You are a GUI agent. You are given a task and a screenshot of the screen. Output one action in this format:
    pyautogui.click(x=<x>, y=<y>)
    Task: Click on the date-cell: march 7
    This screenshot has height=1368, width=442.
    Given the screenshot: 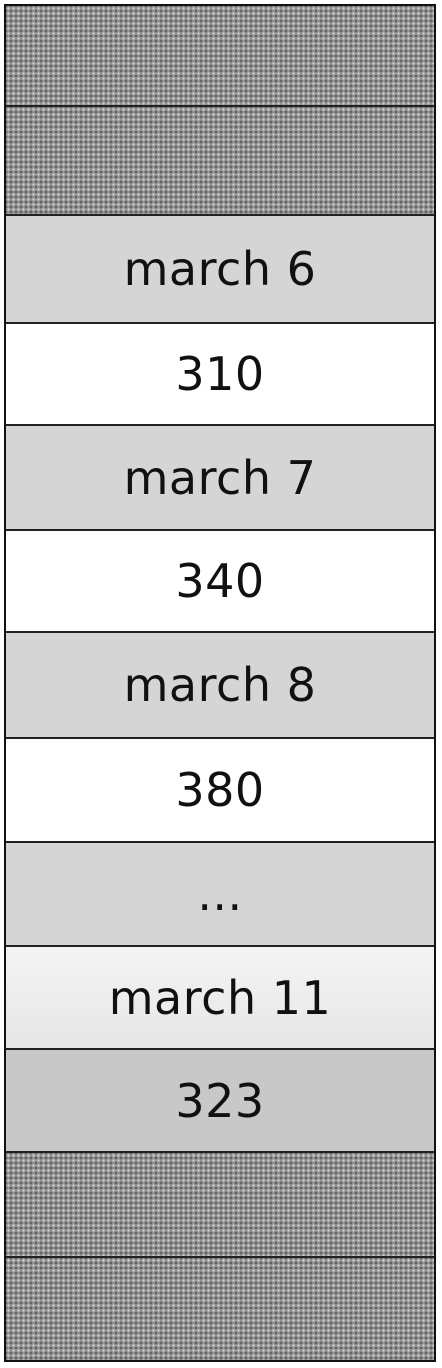 What is the action you would take?
    pyautogui.click(x=220, y=478)
    